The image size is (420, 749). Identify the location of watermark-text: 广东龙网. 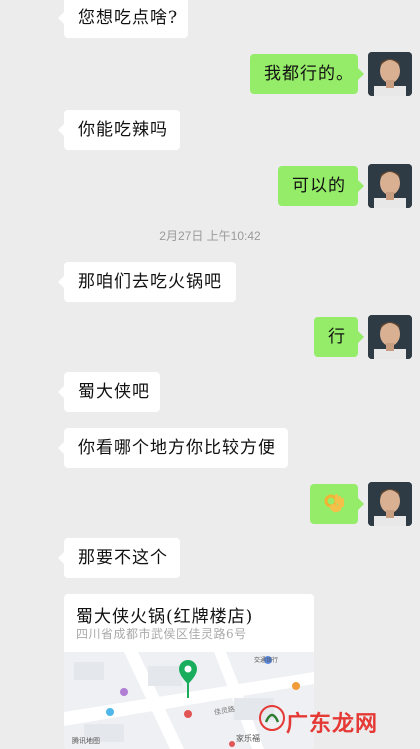
(332, 724).